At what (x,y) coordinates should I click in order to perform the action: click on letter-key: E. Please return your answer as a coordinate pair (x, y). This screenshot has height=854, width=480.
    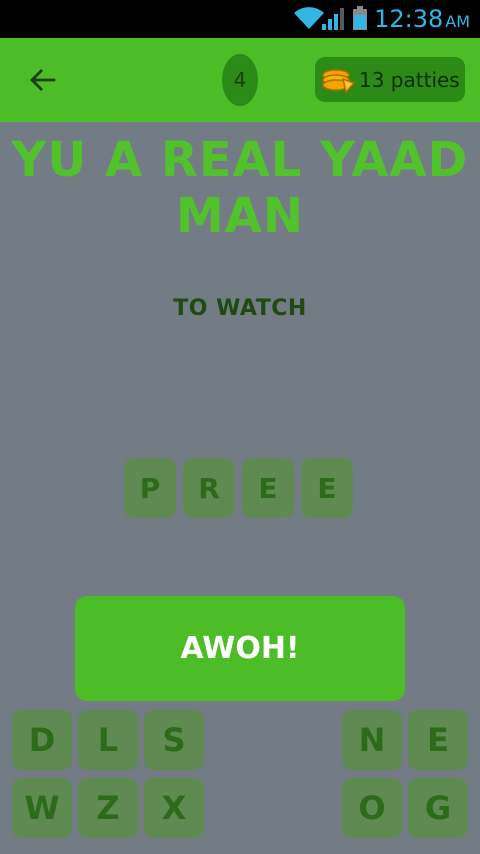
    Looking at the image, I should click on (438, 740).